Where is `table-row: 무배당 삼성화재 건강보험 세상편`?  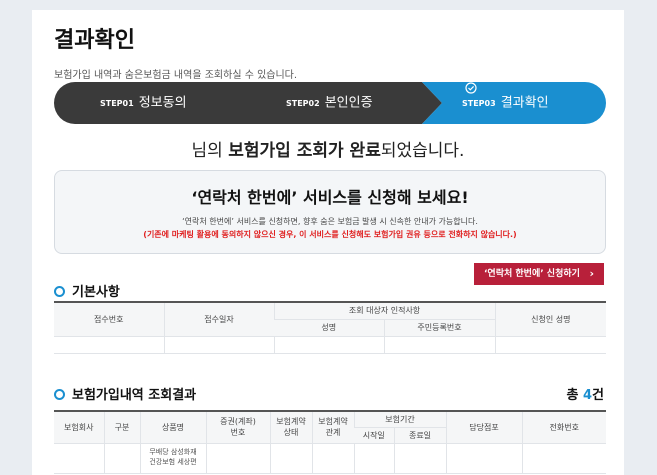 table-row: 무배당 삼성화재 건강보험 세상편 is located at coordinates (330, 458).